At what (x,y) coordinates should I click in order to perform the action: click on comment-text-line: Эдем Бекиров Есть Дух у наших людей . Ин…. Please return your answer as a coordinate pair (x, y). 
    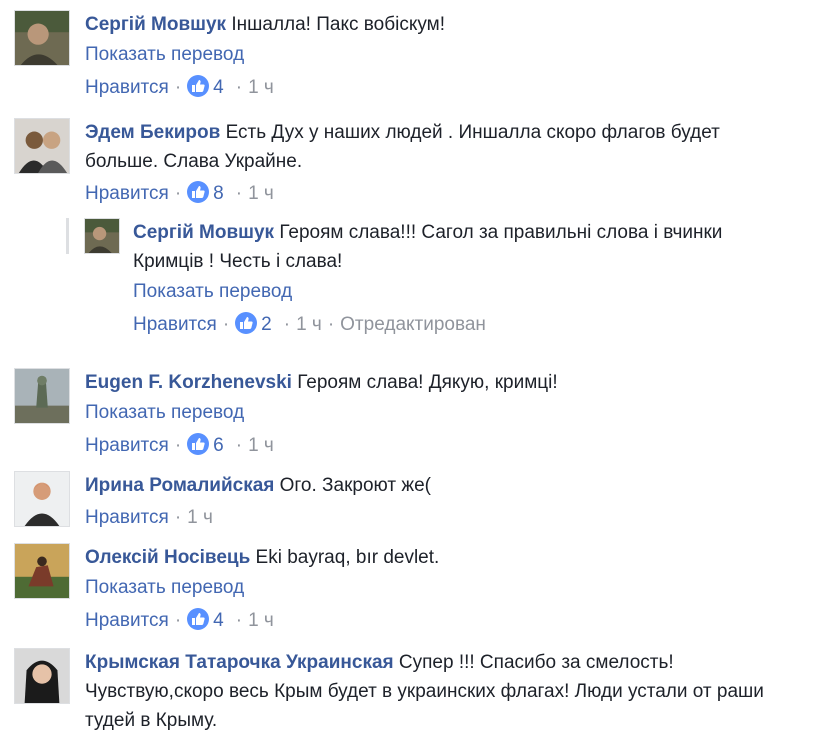
    Looking at the image, I should click on (433, 147).